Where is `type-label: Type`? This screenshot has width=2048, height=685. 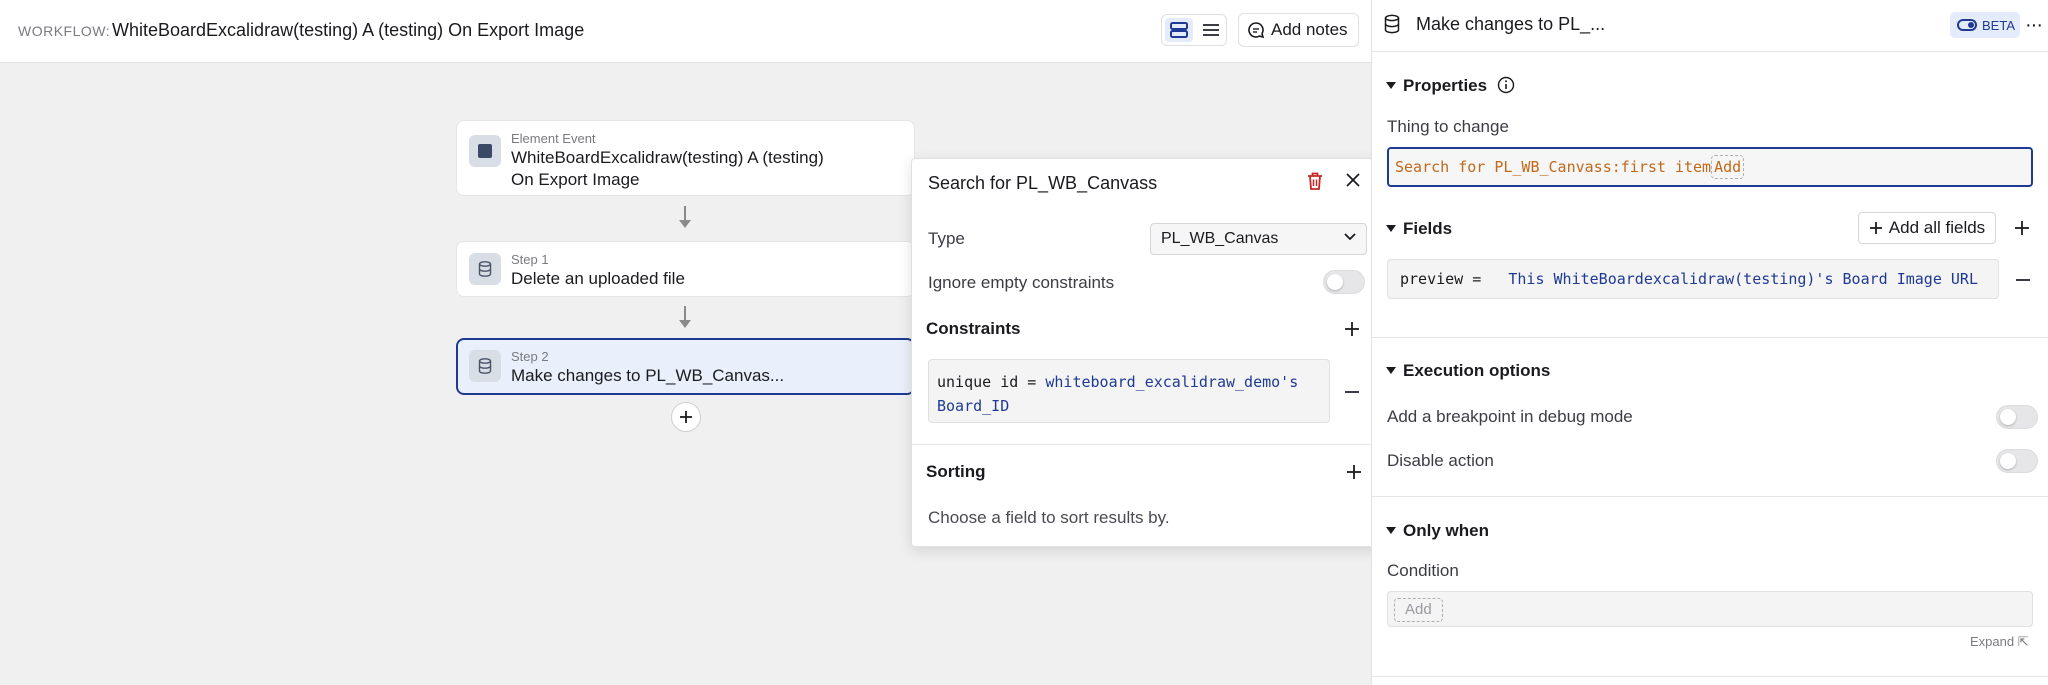 type-label: Type is located at coordinates (946, 238).